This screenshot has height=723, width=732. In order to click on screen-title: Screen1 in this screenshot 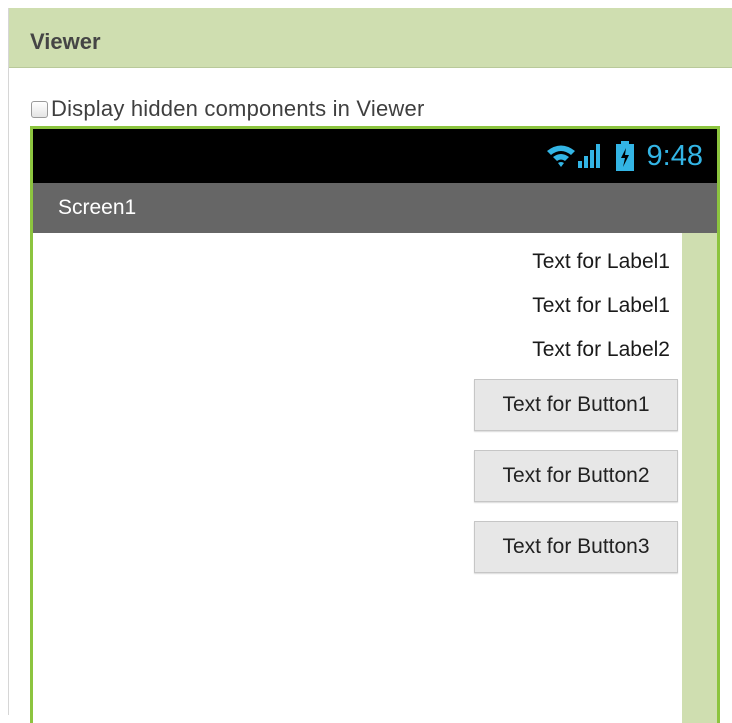, I will do `click(97, 207)`.